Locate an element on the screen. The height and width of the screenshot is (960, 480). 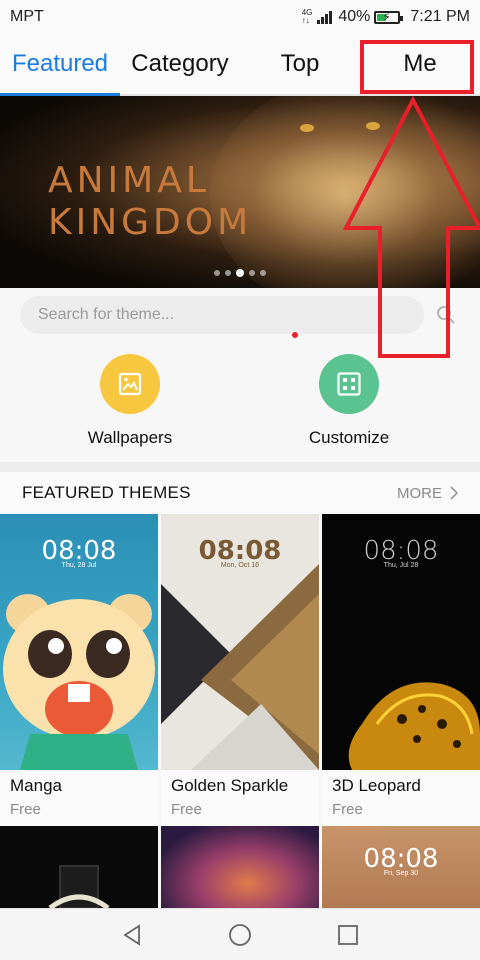
chevron-right-icon is located at coordinates (454, 493).